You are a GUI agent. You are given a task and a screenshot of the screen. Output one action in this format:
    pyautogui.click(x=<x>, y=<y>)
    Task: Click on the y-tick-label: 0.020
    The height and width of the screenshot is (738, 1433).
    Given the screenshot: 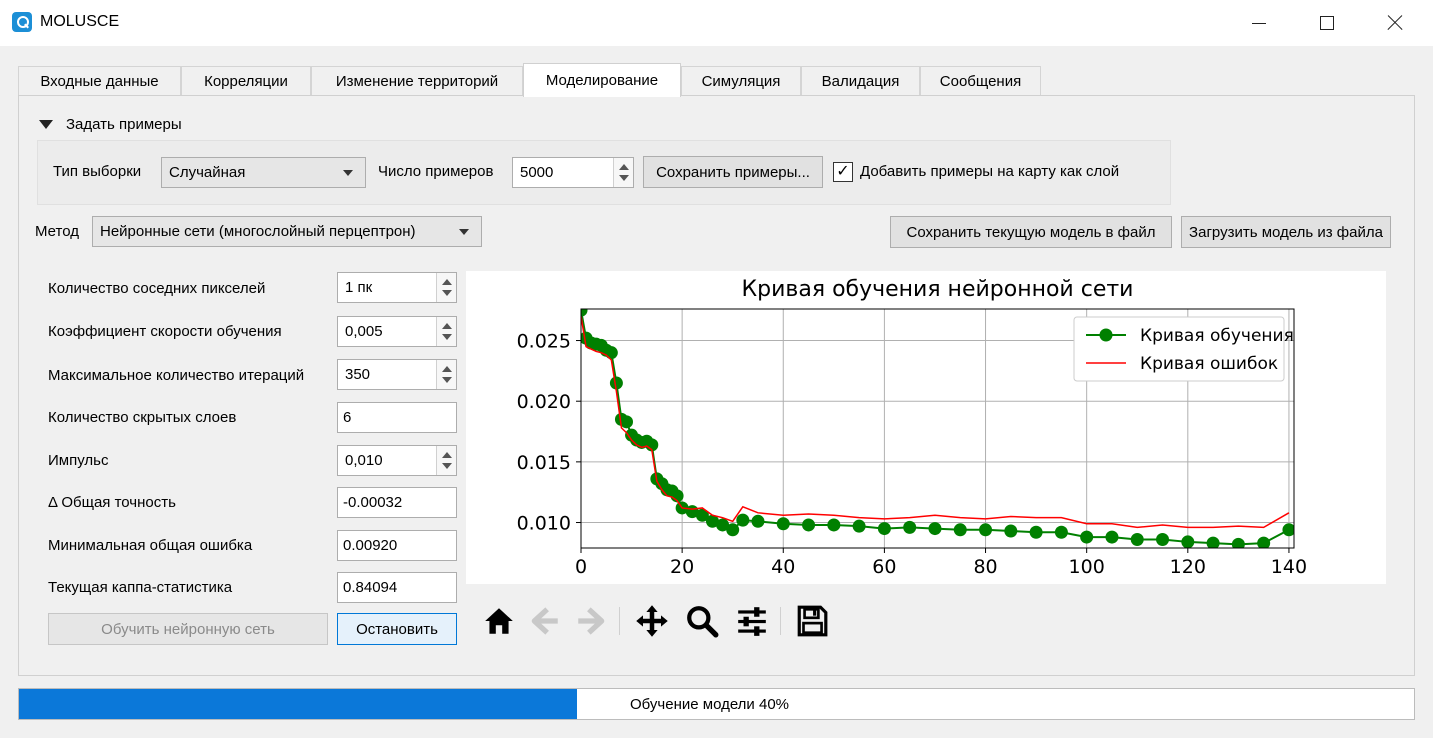 What is the action you would take?
    pyautogui.click(x=544, y=402)
    